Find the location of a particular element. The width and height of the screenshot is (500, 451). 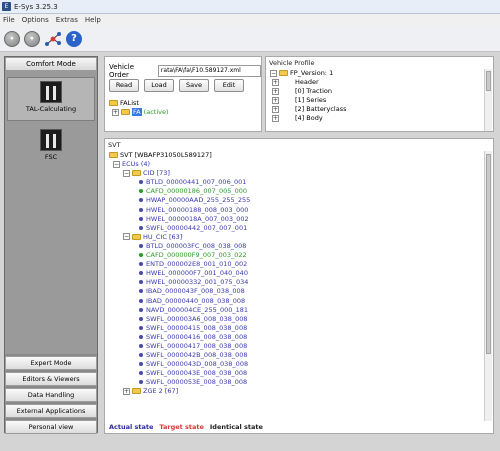

svt-item: SWFL_00000416_008_038_008 is located at coordinates (294, 337).